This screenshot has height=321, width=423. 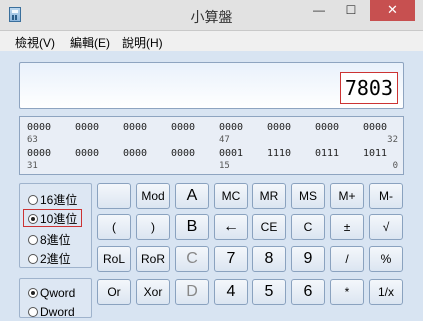 What do you see at coordinates (33, 312) in the screenshot?
I see `radio-dword-icon` at bounding box center [33, 312].